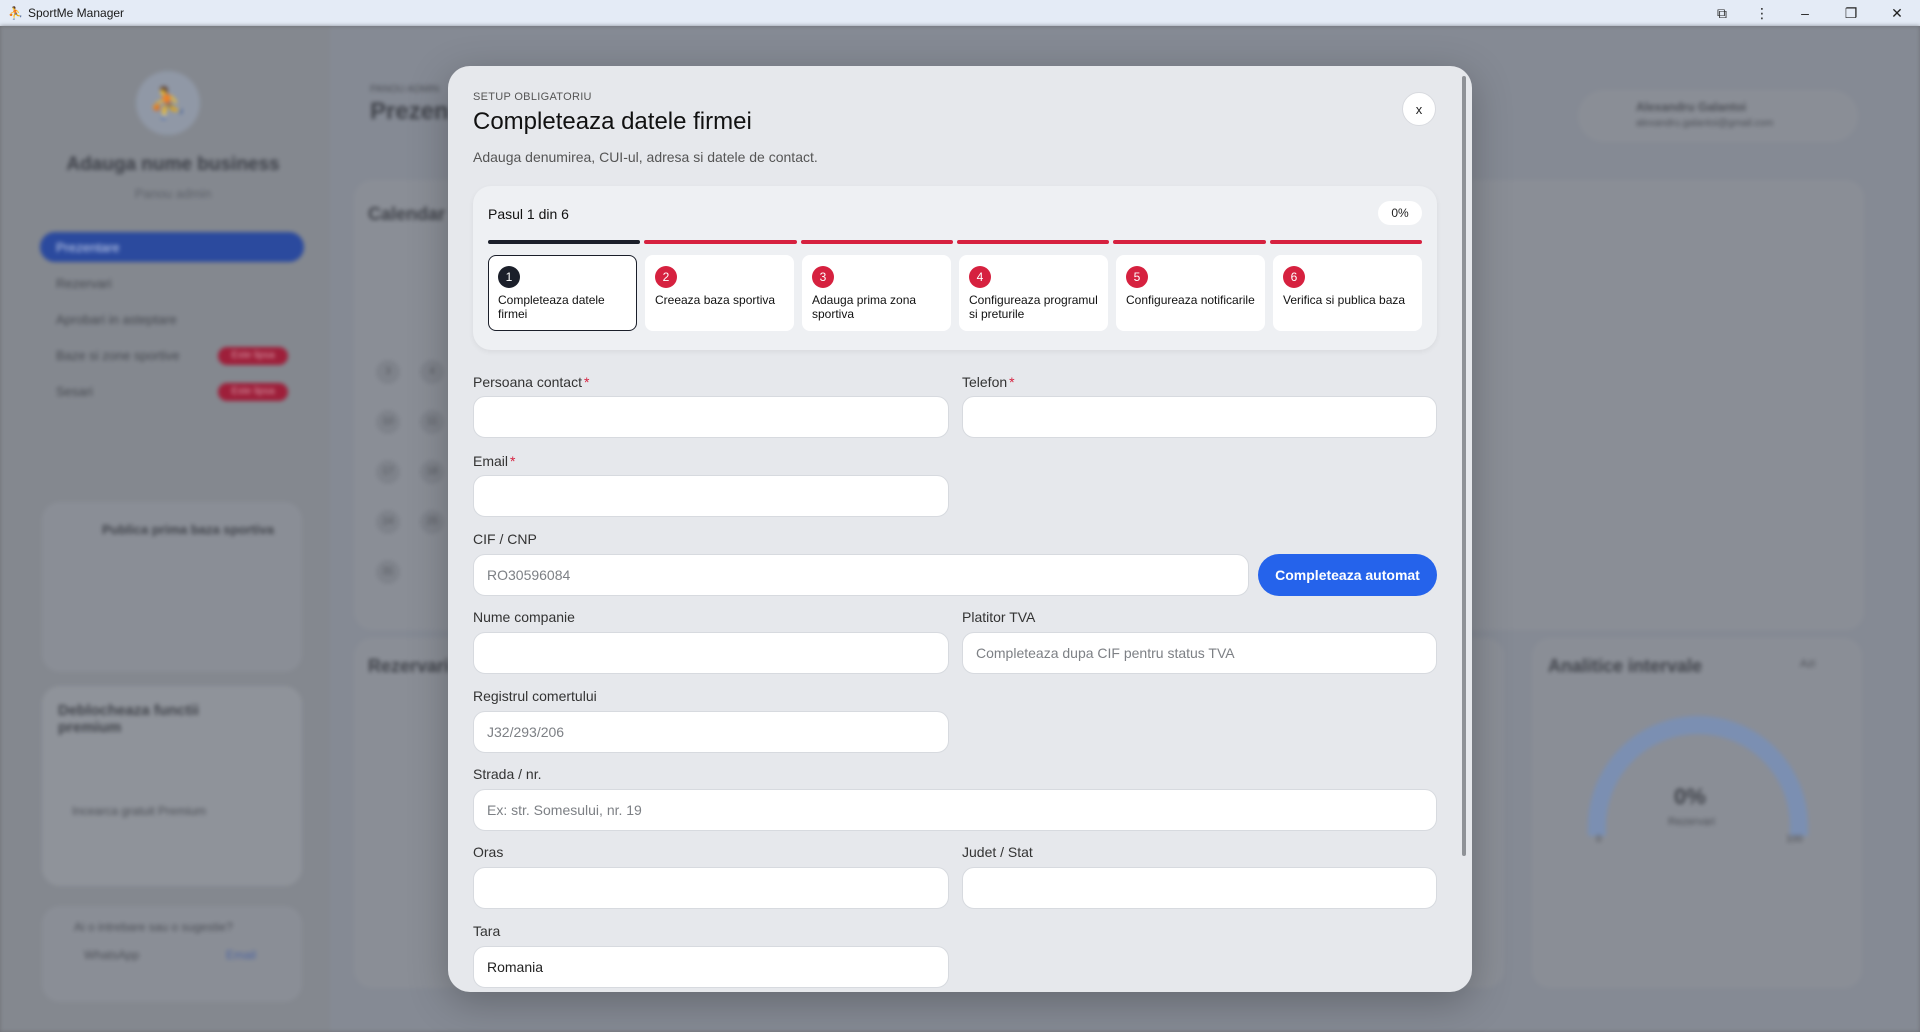 Image resolution: width=1920 pixels, height=1032 pixels. I want to click on step-3: 3 Adauga prima zona sportiva, so click(876, 293).